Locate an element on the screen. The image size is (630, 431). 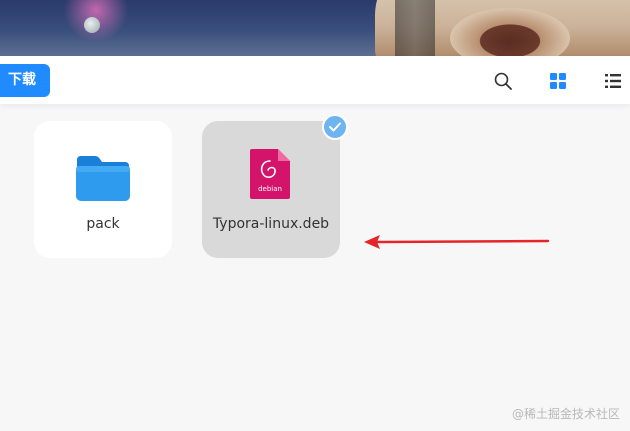
red-arrow-annotation is located at coordinates (457, 242).